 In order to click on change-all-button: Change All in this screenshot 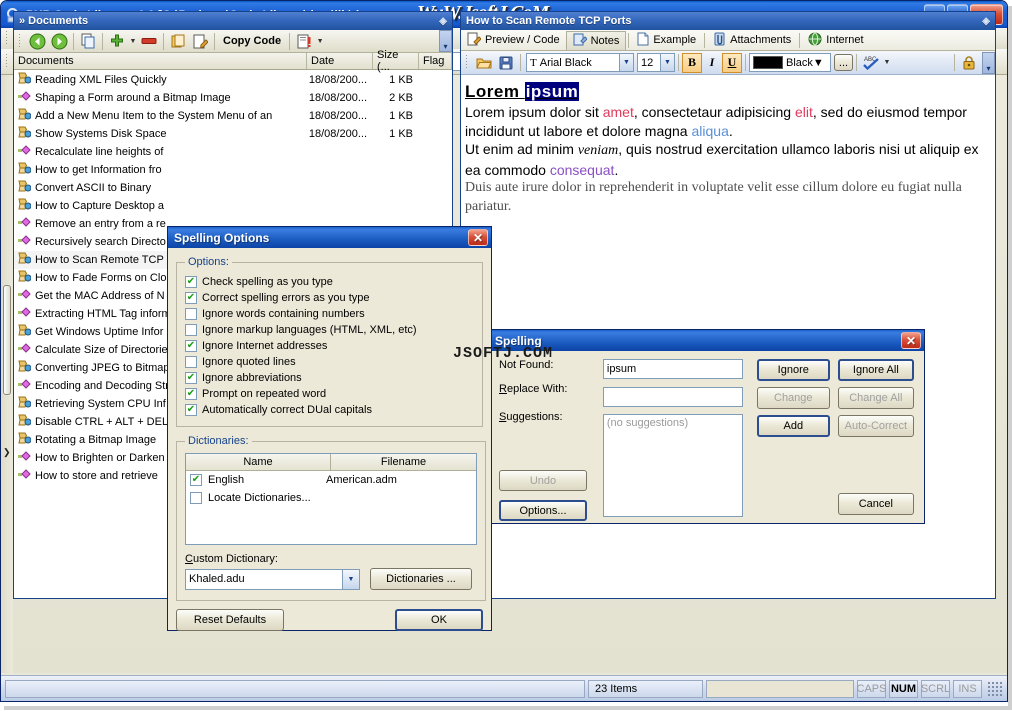, I will do `click(876, 398)`.